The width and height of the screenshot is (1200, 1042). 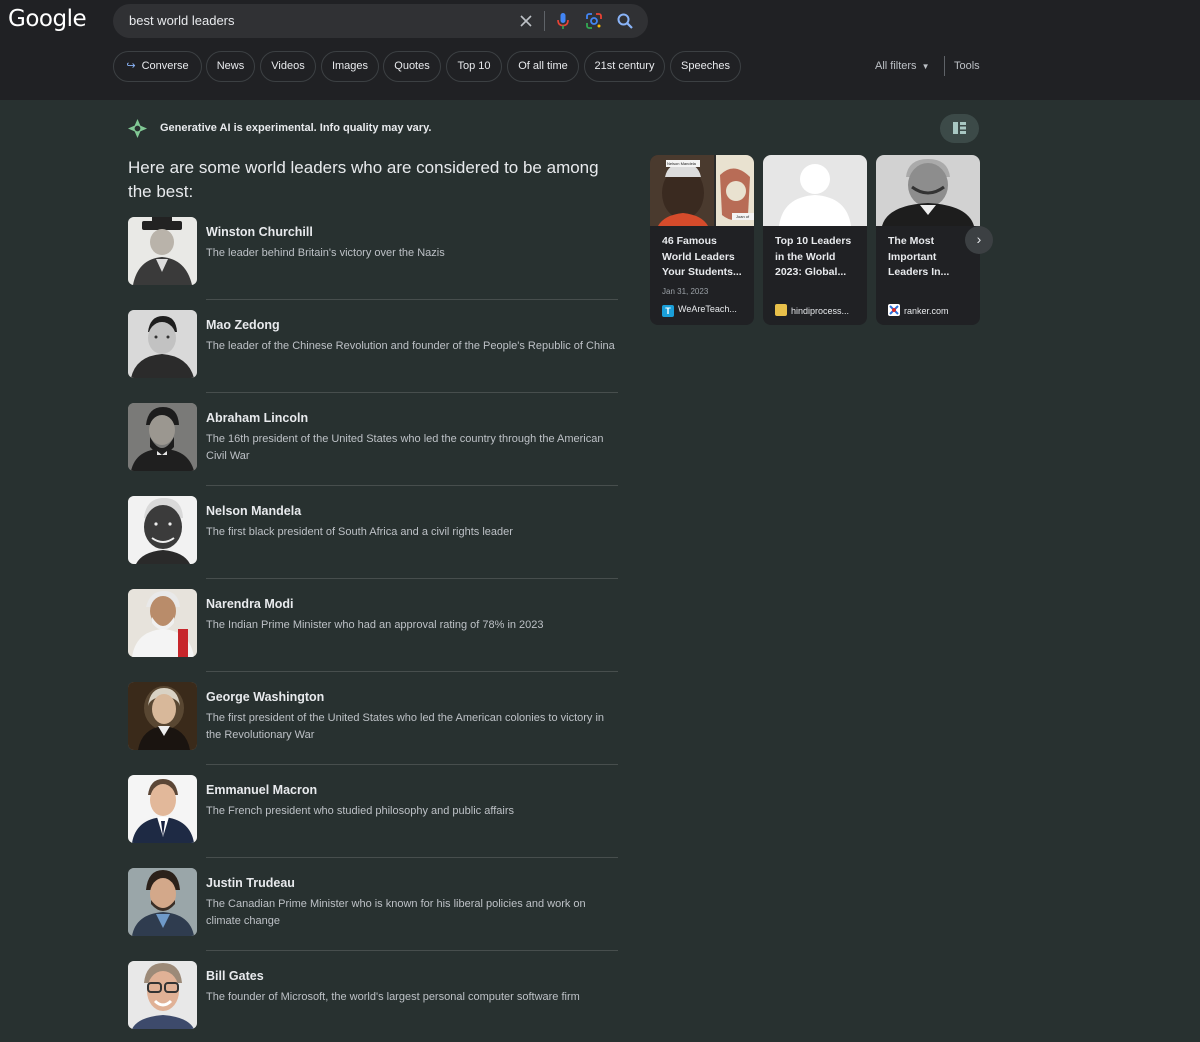 I want to click on all-filters-button: All filters ▼, so click(x=902, y=66).